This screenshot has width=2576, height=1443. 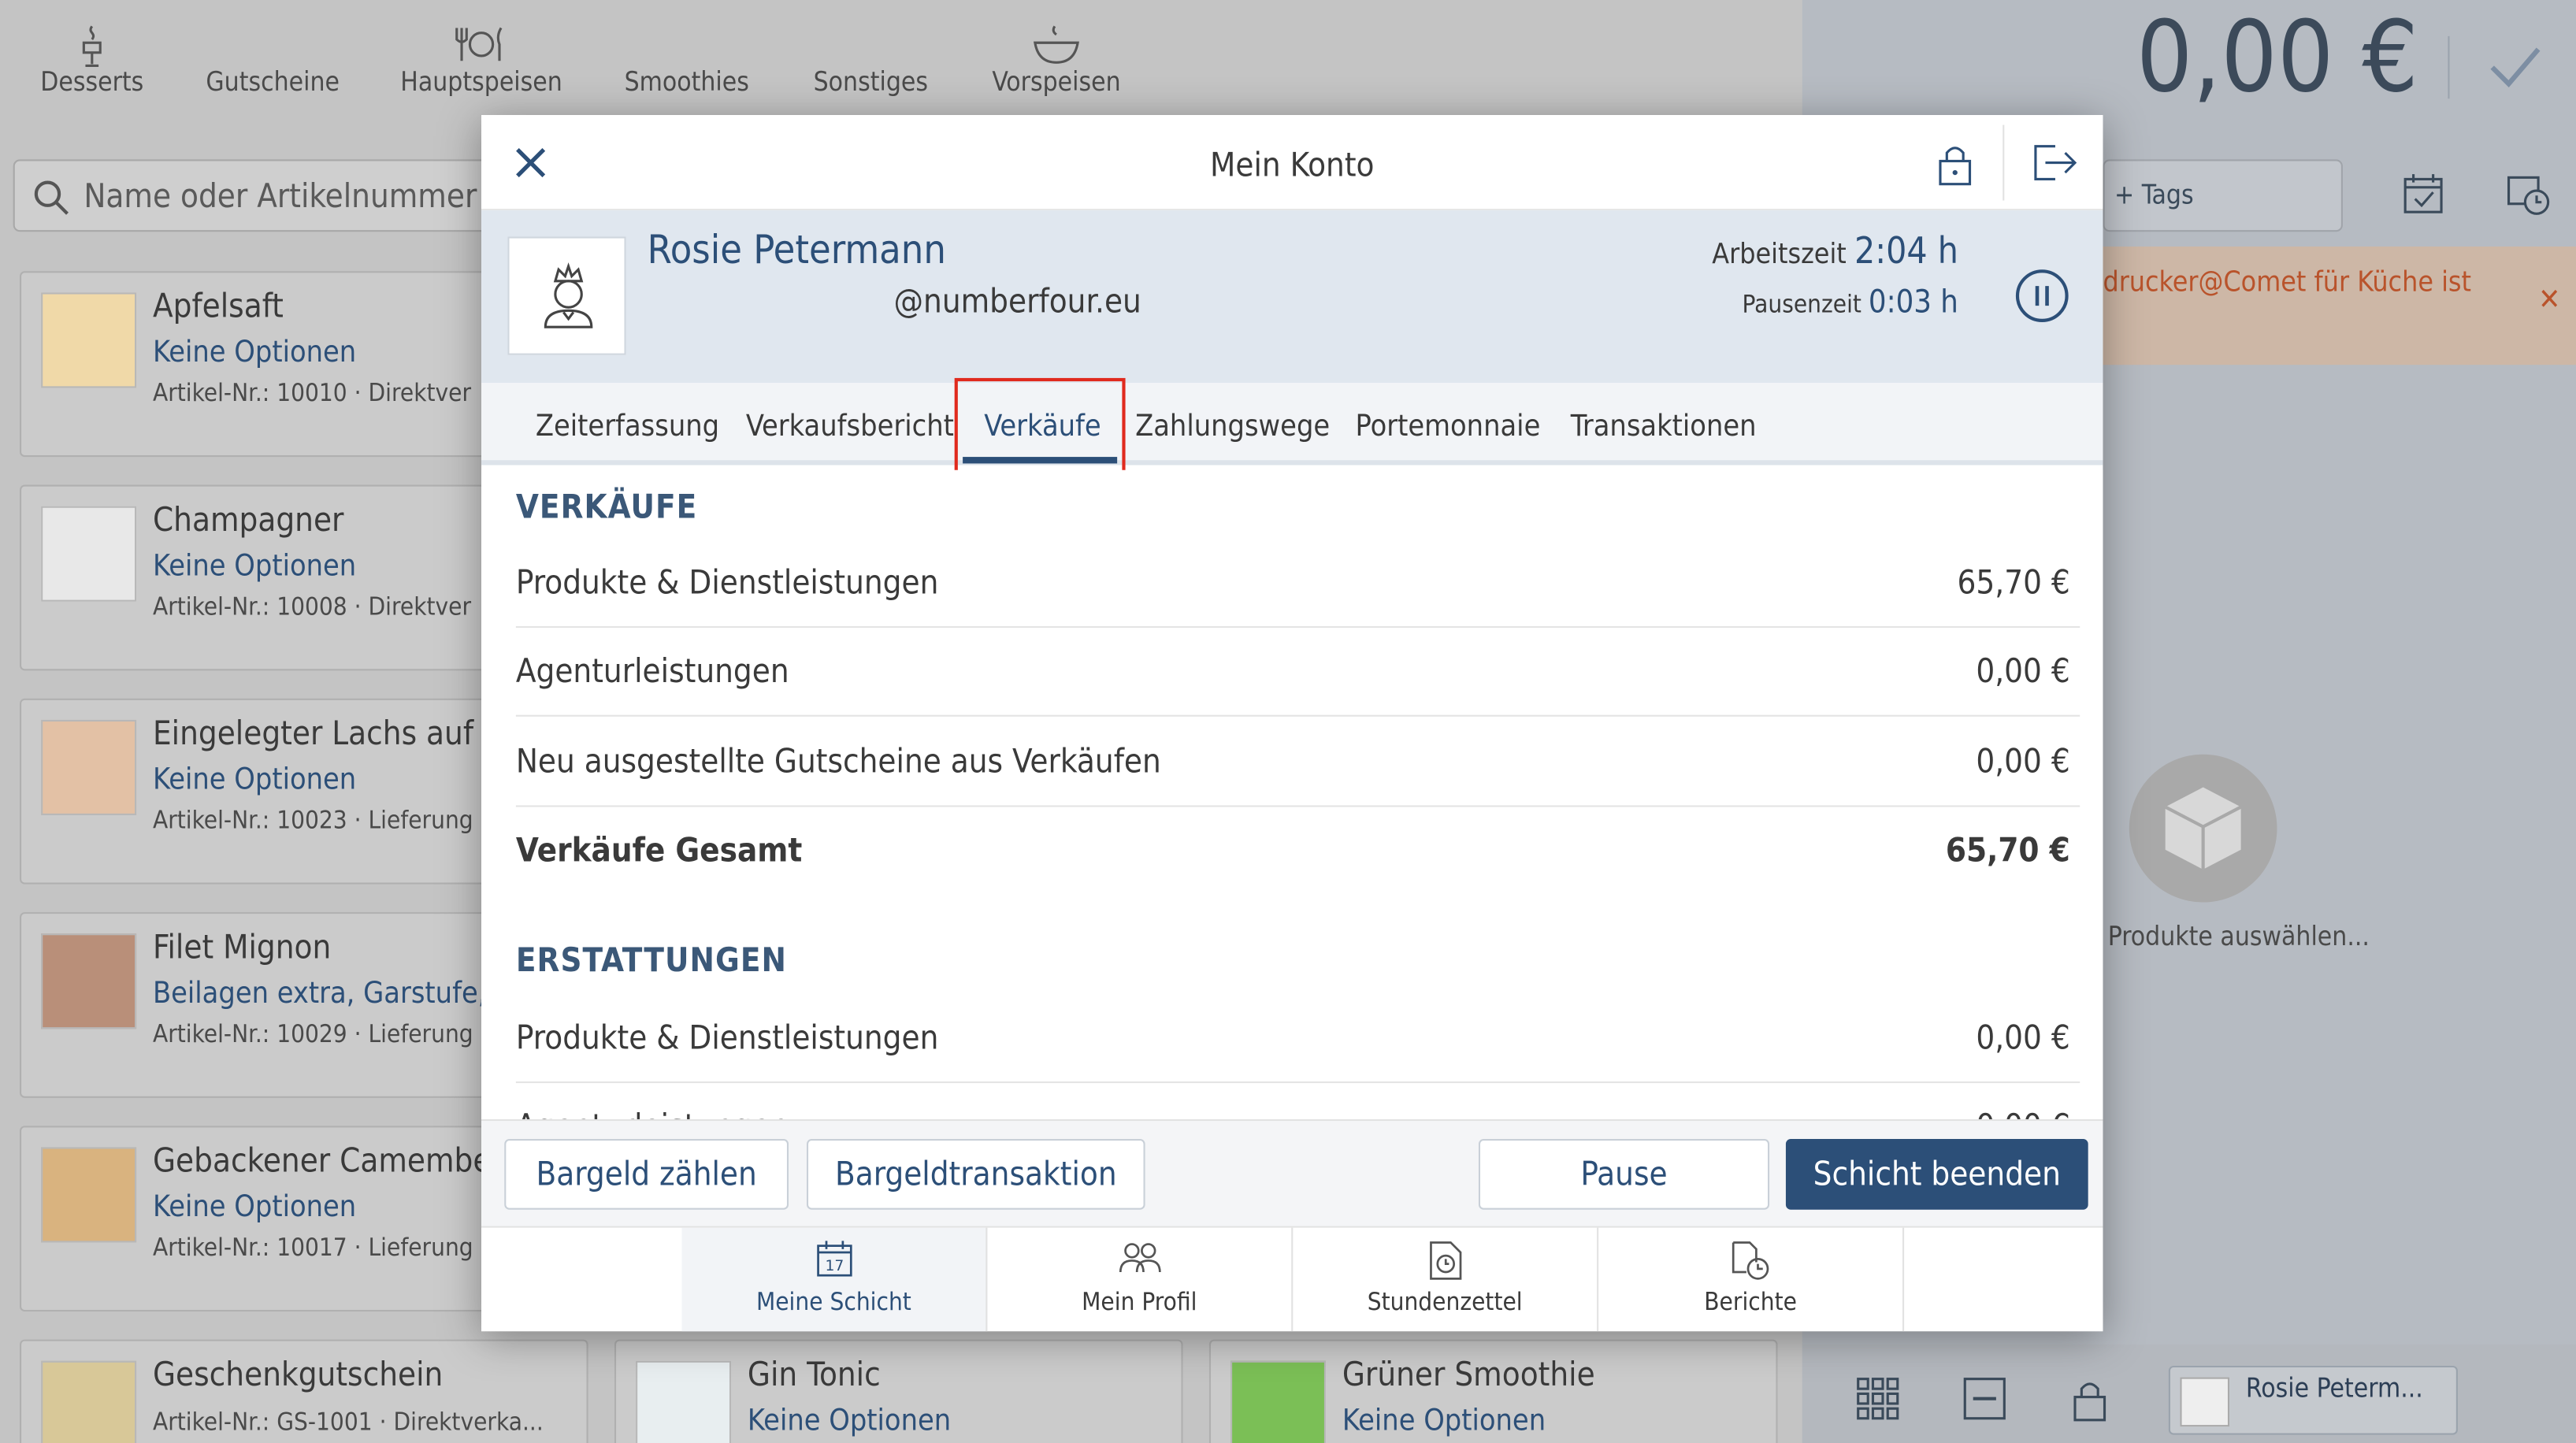 What do you see at coordinates (2423, 197) in the screenshot?
I see `calendar-check-icon` at bounding box center [2423, 197].